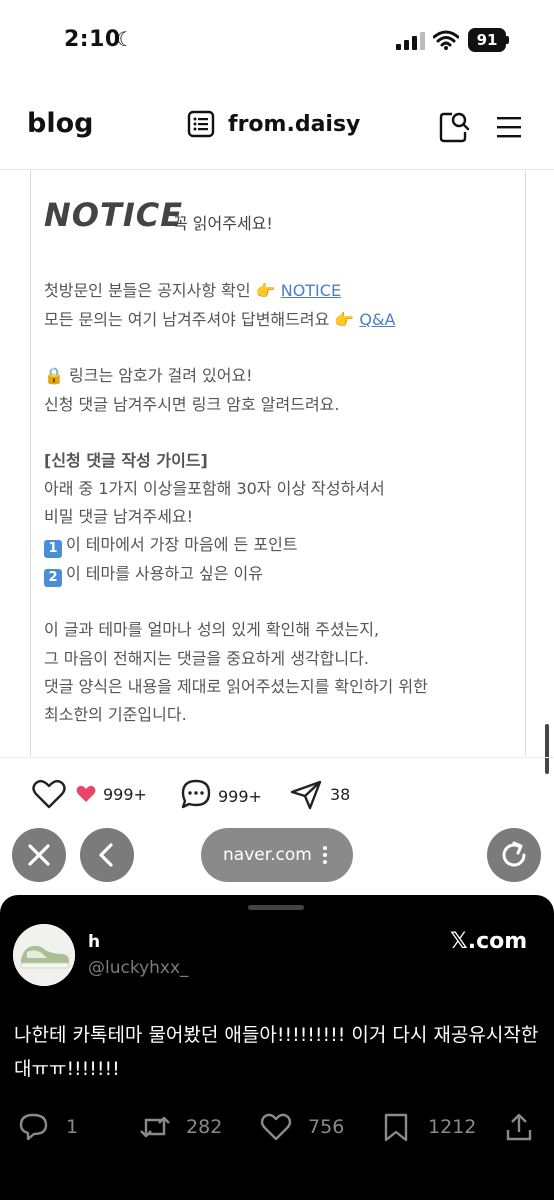  What do you see at coordinates (53, 578) in the screenshot?
I see `keycap-2-icon: 2` at bounding box center [53, 578].